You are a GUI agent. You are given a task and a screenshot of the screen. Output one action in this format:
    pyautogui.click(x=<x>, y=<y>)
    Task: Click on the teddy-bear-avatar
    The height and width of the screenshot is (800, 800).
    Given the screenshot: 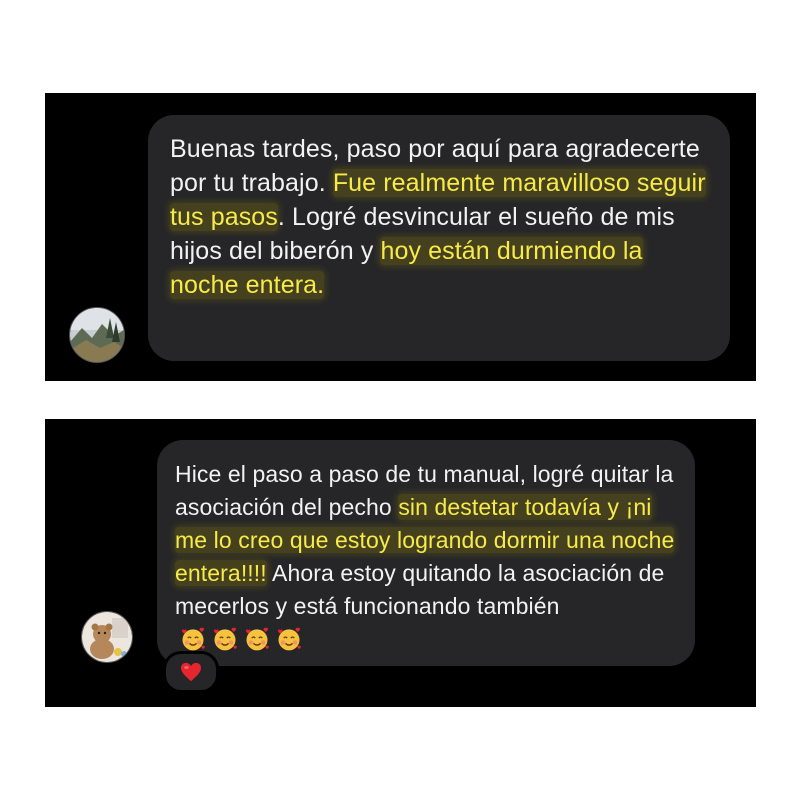 What is the action you would take?
    pyautogui.click(x=107, y=637)
    